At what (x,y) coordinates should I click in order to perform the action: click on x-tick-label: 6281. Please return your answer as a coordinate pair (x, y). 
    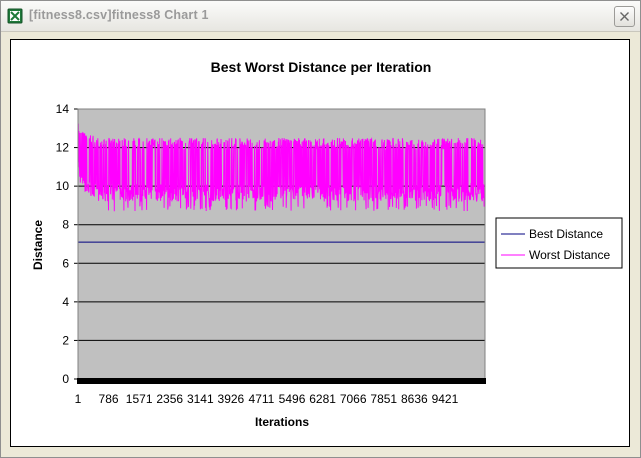
    Looking at the image, I should click on (322, 399).